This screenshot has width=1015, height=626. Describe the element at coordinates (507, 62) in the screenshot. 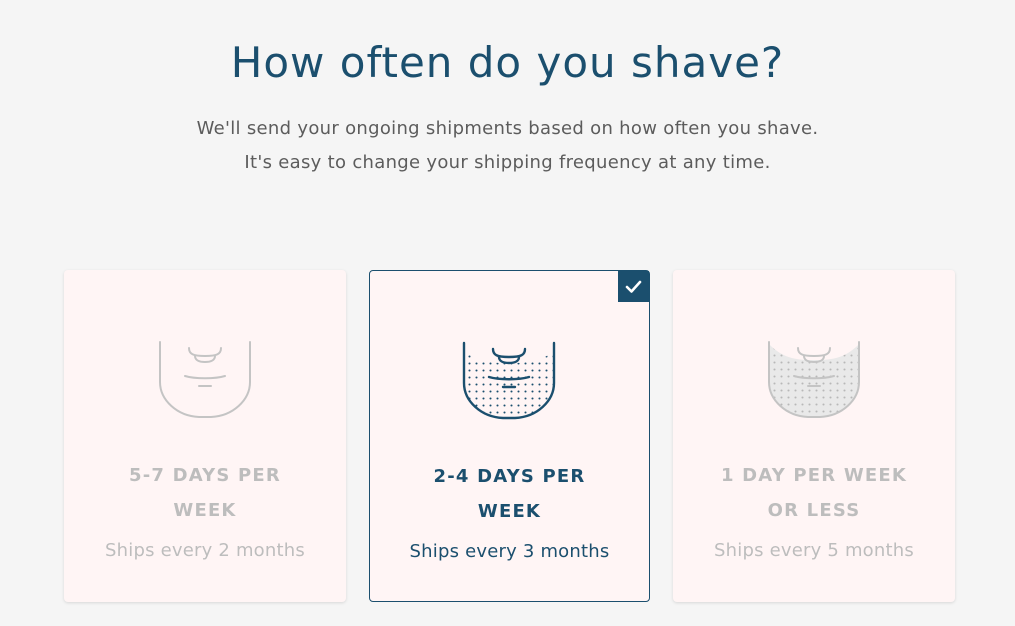

I see `page-title: How often do you shave?` at that location.